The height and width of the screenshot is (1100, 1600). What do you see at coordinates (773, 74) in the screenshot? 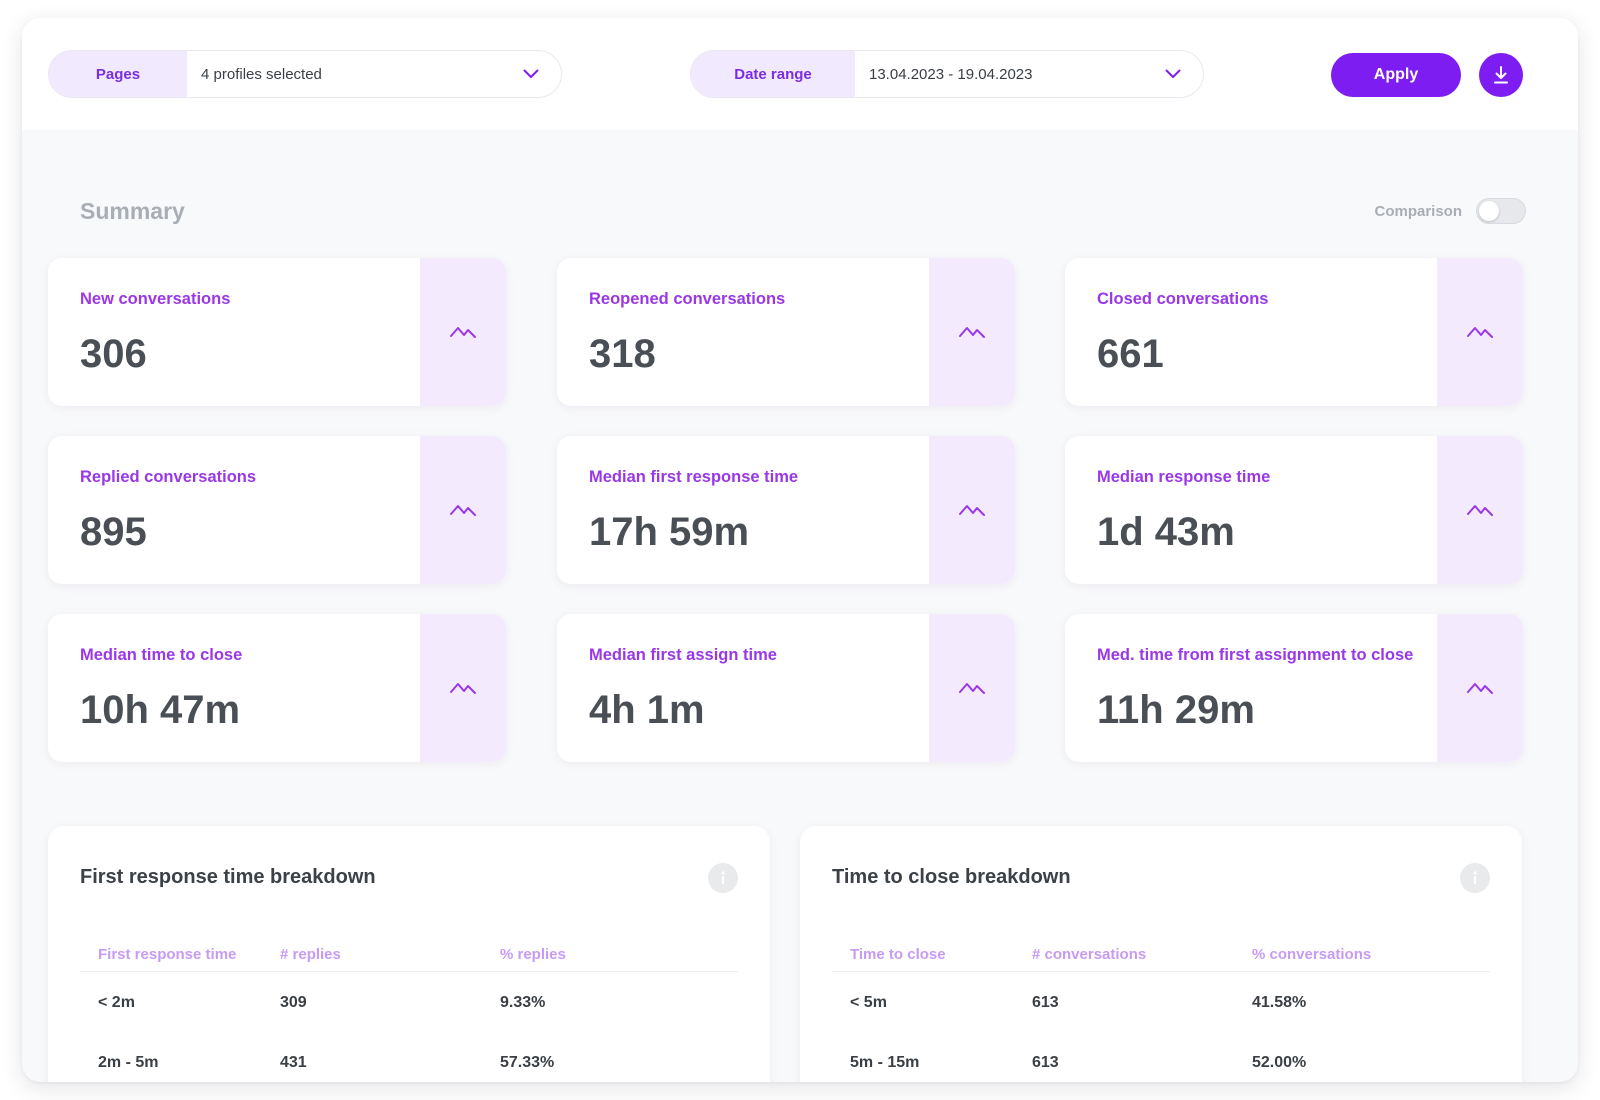
I see `date-range-label: Date range` at bounding box center [773, 74].